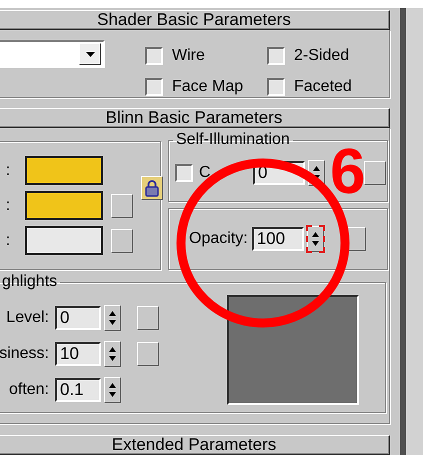 The image size is (423, 455). What do you see at coordinates (195, 445) in the screenshot?
I see `rollout-header: Extended Parameters` at bounding box center [195, 445].